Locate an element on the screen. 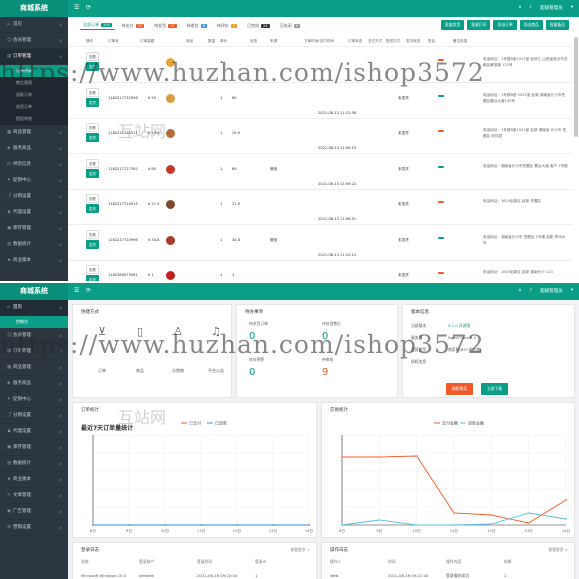 The width and height of the screenshot is (579, 579). sidebar-item-label: 服务商品 is located at coordinates (22, 148).